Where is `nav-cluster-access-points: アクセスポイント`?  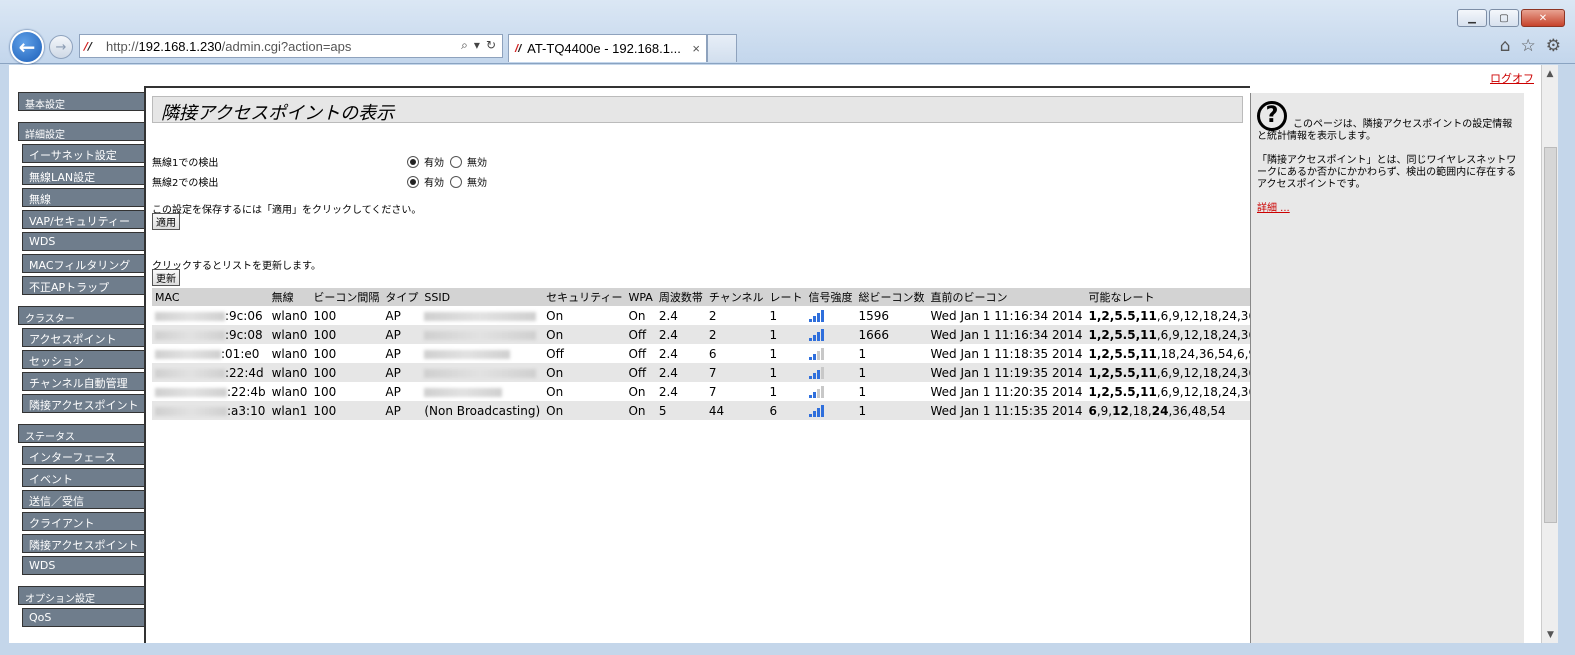 nav-cluster-access-points: アクセスポイント is located at coordinates (87, 337).